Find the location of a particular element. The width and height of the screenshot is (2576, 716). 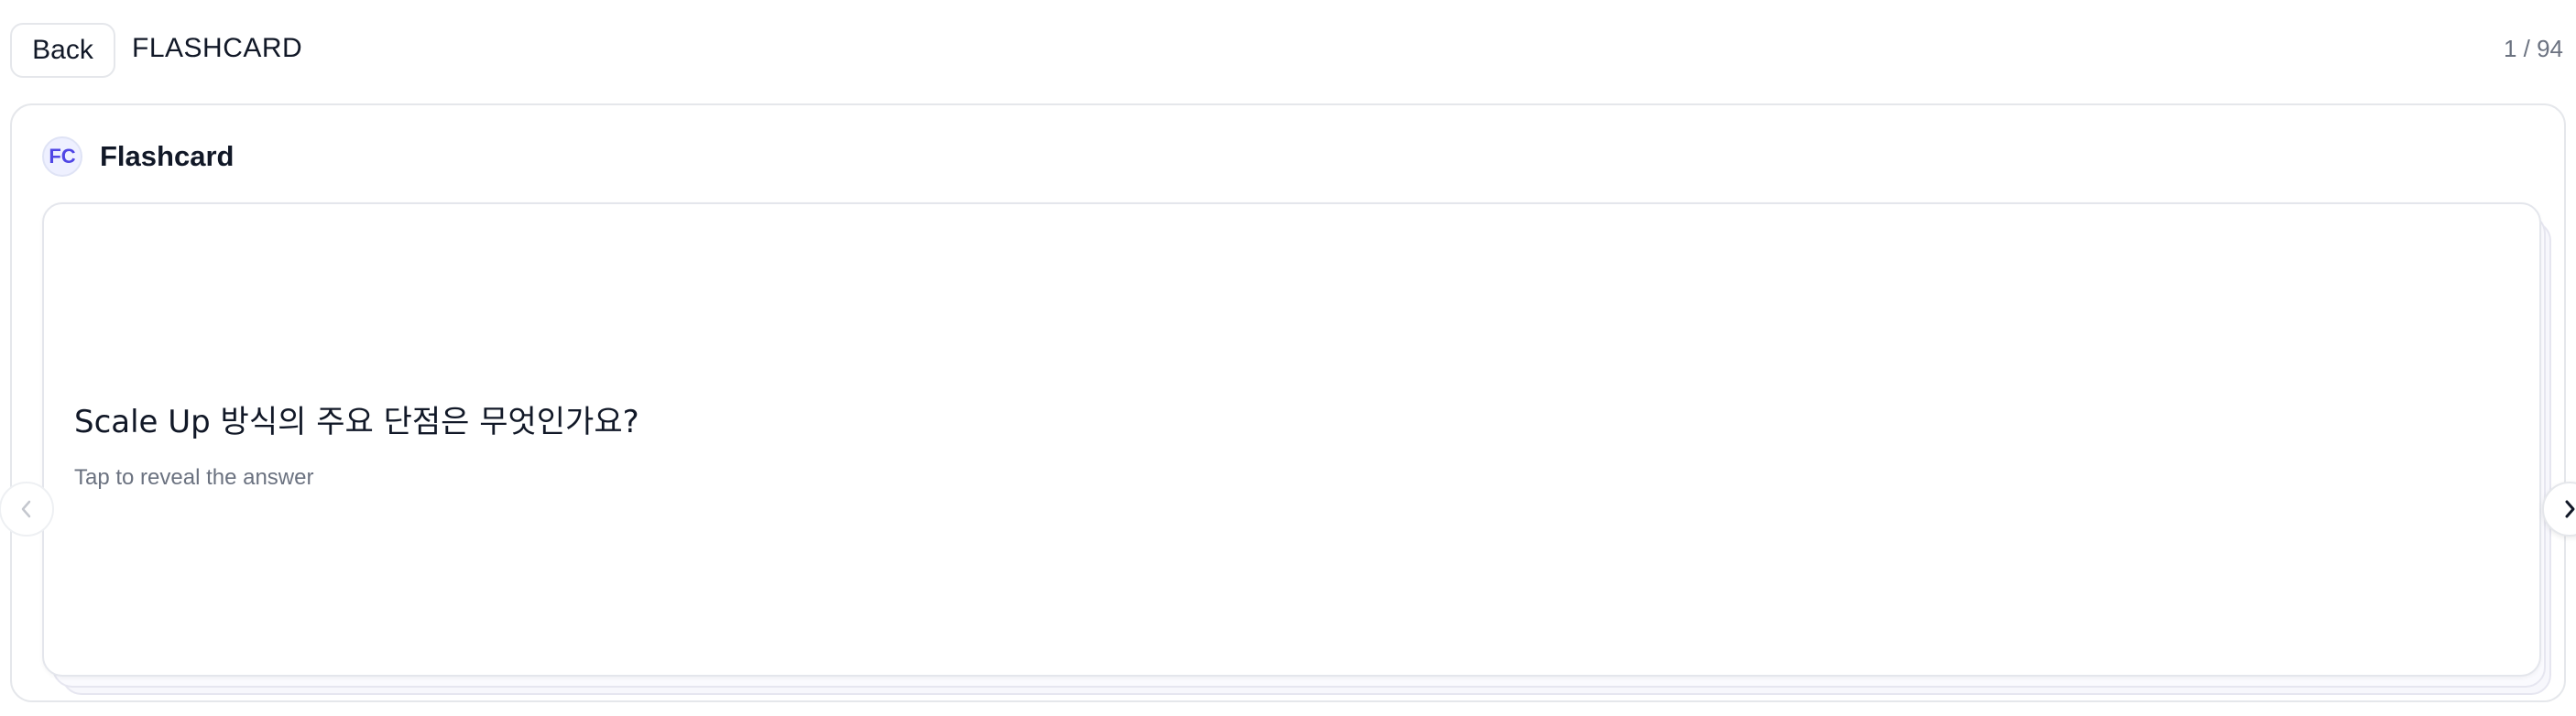

deck-header: FC Flashcard is located at coordinates (138, 157).